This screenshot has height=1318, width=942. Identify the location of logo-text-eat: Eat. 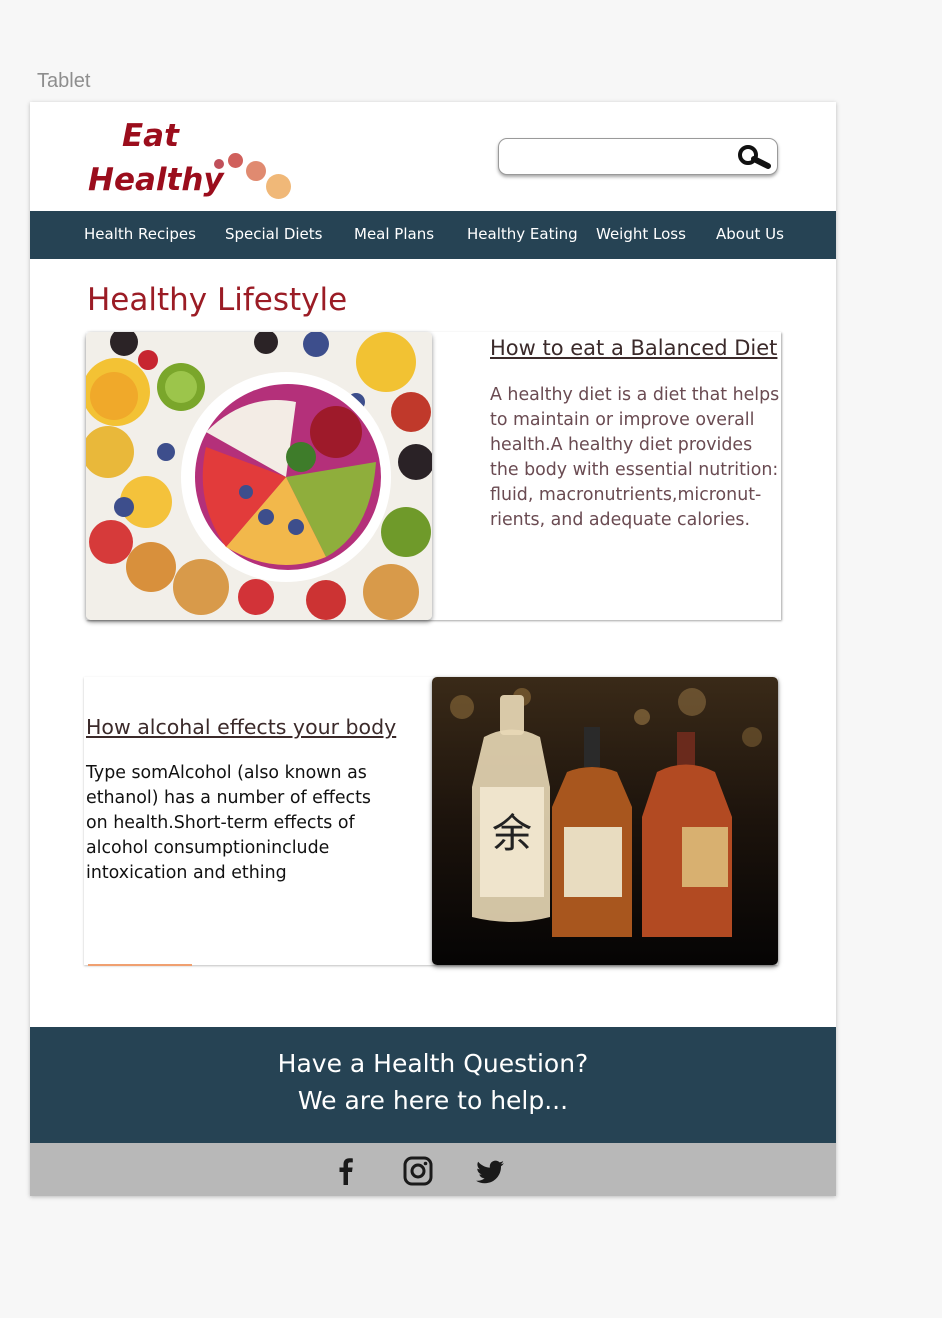
(150, 136).